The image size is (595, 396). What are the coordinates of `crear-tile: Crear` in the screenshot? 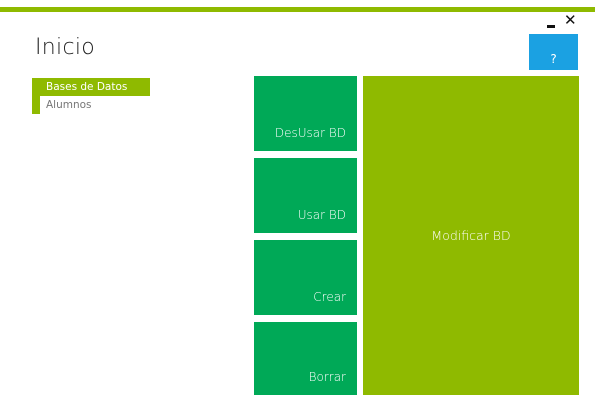 It's located at (305, 277).